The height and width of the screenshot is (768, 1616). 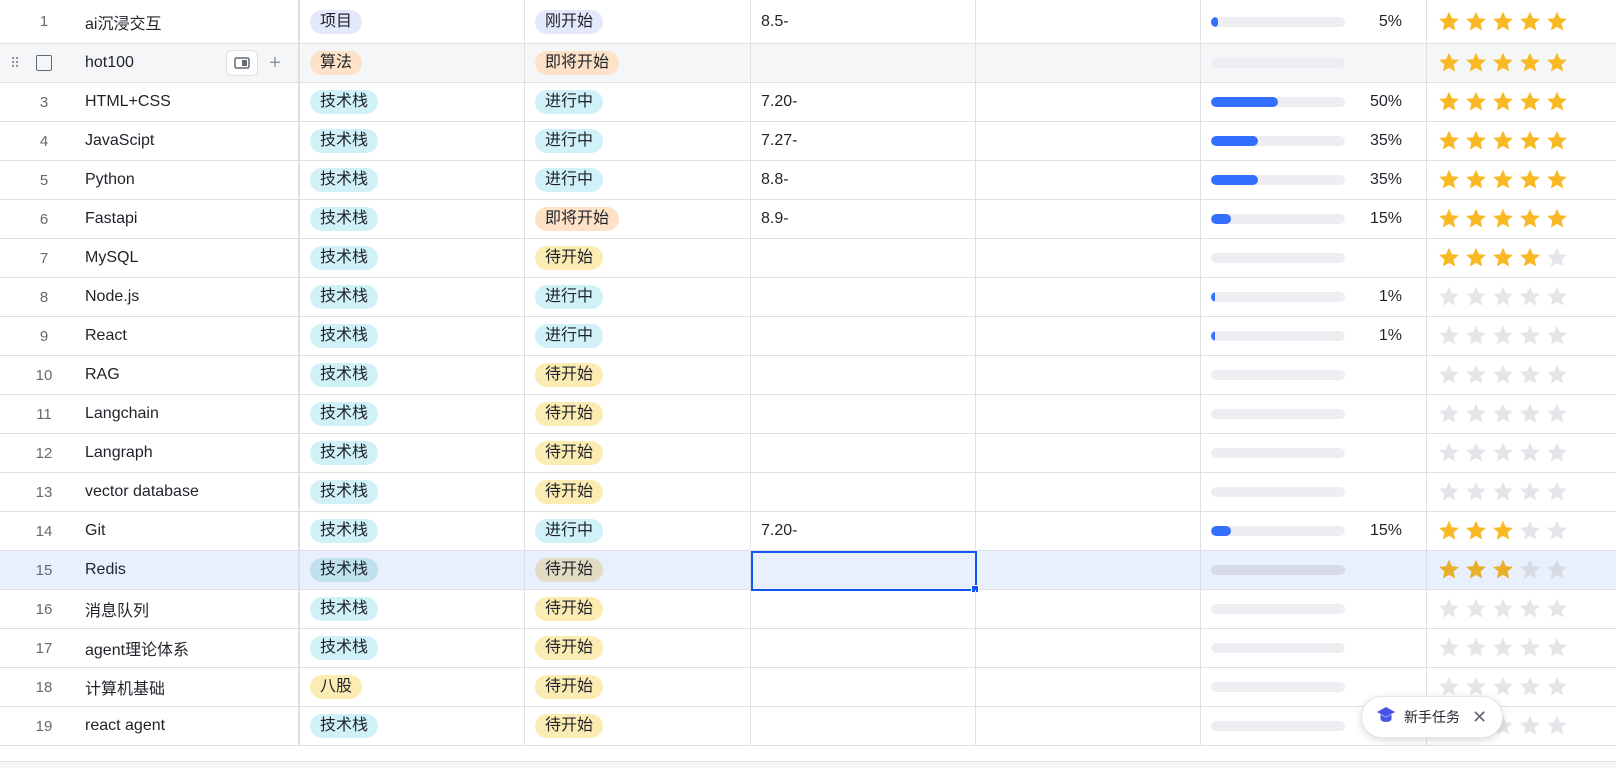 What do you see at coordinates (808, 648) in the screenshot?
I see `table-row: 17 agent理论体系 技术栈 待开始` at bounding box center [808, 648].